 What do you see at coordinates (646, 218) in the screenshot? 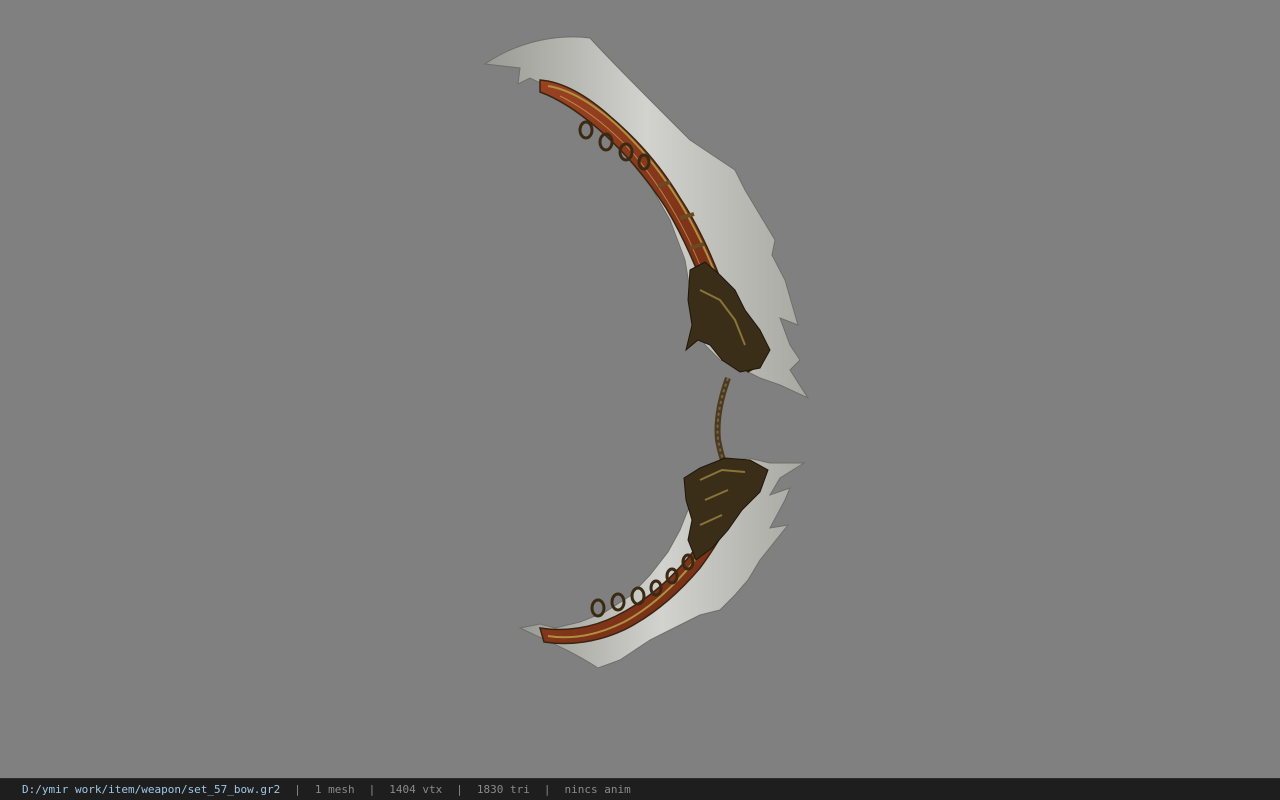
I see `upper-limb` at bounding box center [646, 218].